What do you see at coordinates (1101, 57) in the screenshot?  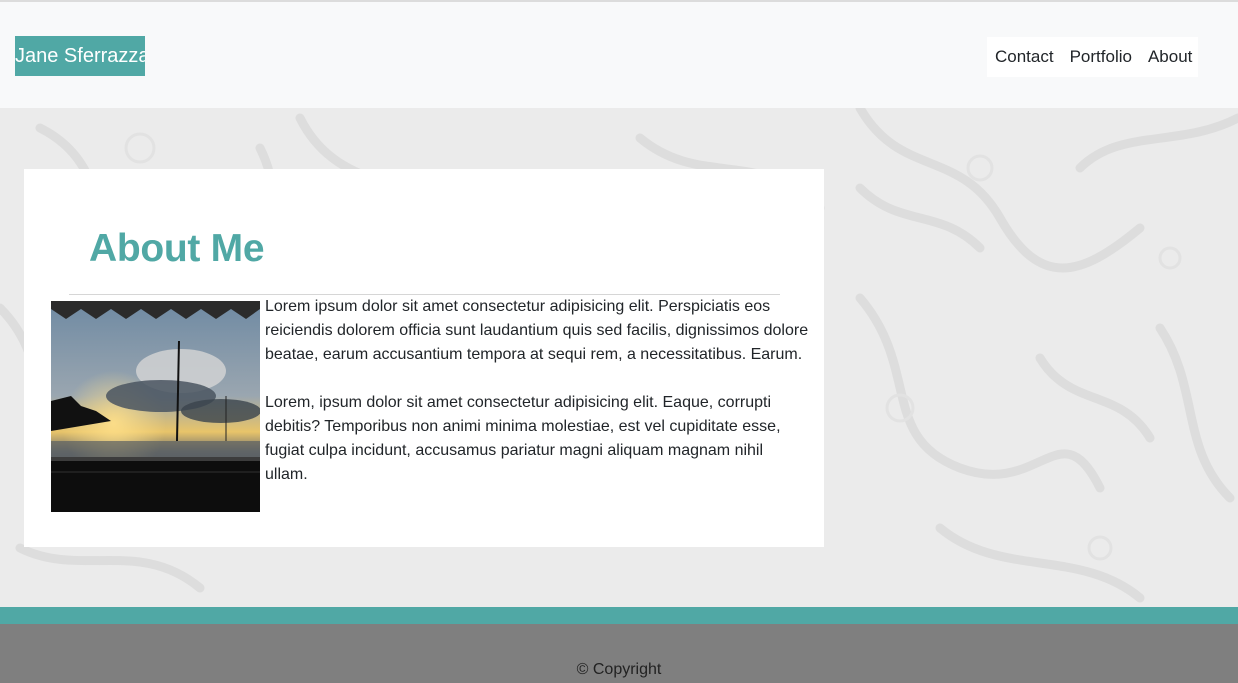 I see `nav-link-portfolio: Portfolio` at bounding box center [1101, 57].